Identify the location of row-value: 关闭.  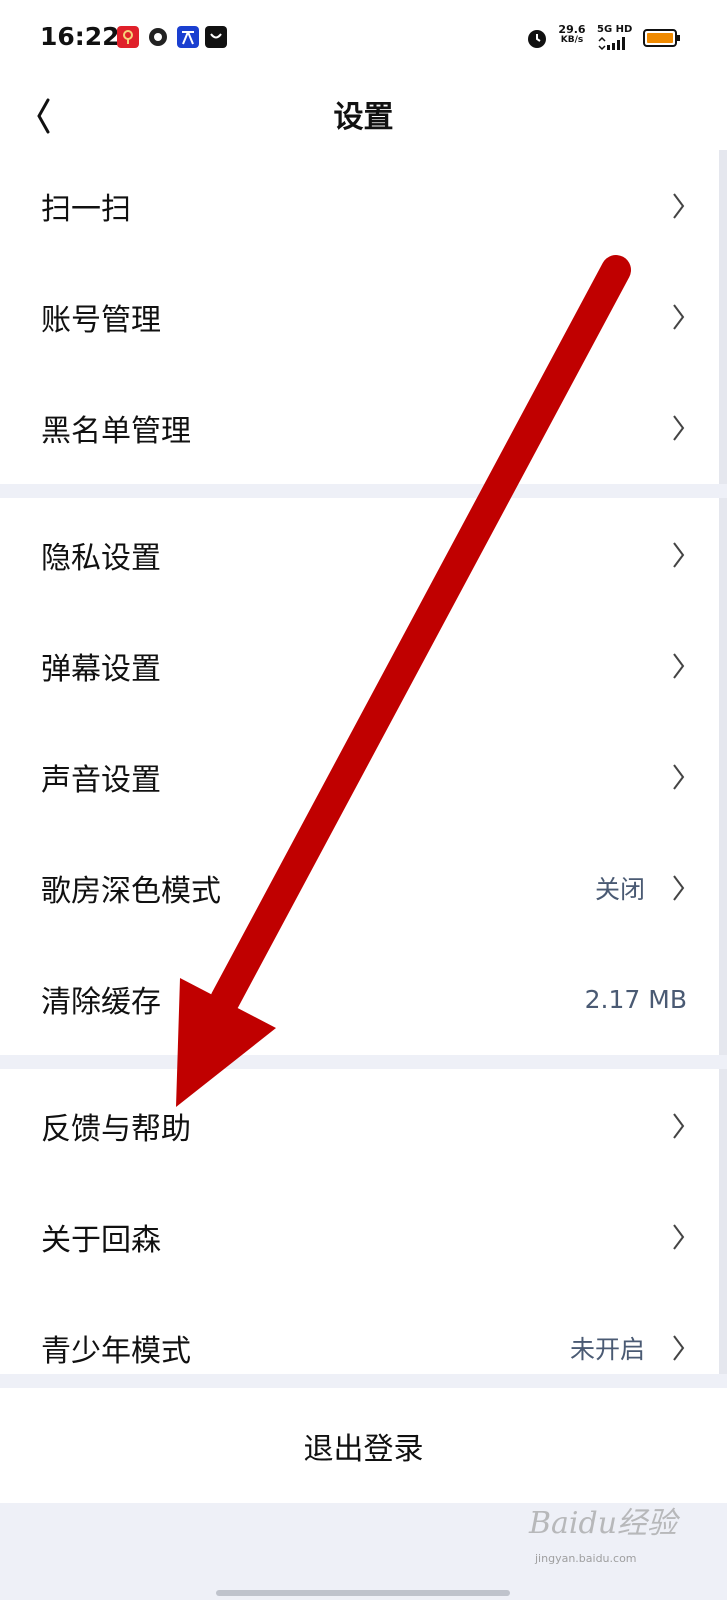
(619, 889).